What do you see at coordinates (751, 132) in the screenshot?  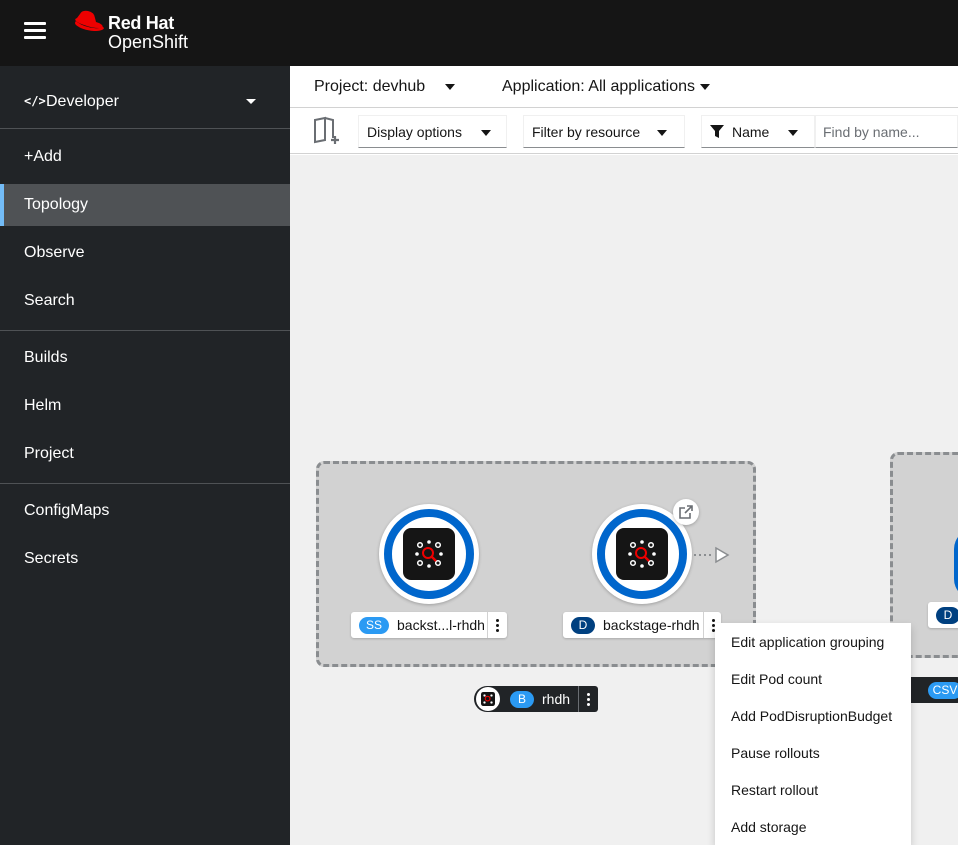 I see `filter-type-label: Name` at bounding box center [751, 132].